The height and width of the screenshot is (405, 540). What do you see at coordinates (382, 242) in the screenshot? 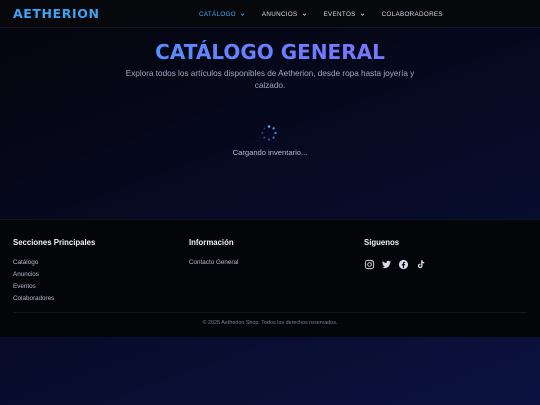
I see `footer-heading: Síguenos` at bounding box center [382, 242].